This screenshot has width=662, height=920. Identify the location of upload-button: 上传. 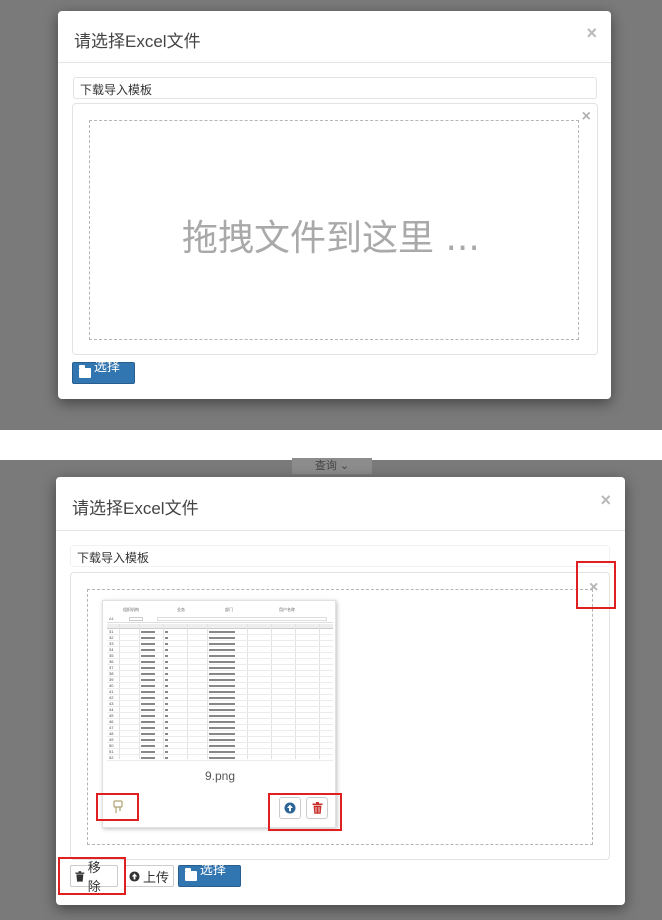
(149, 876).